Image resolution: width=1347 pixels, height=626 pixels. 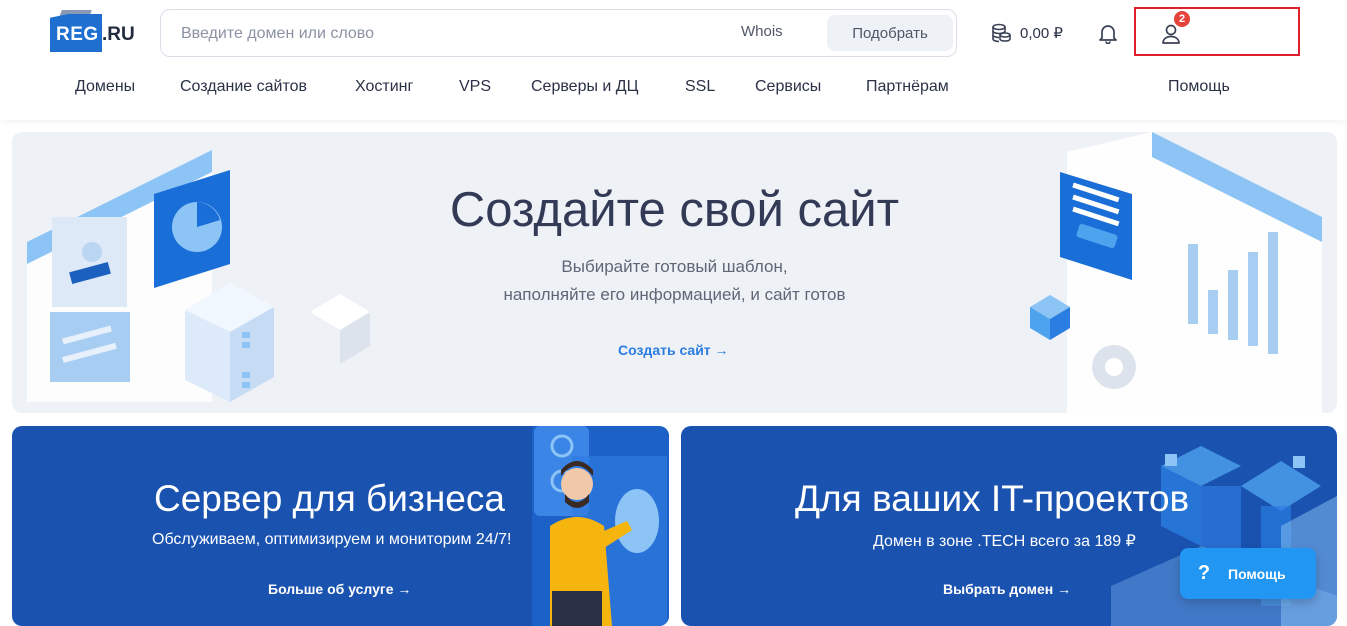 What do you see at coordinates (243, 87) in the screenshot?
I see `nav-item-site-builder: Создание сайтов` at bounding box center [243, 87].